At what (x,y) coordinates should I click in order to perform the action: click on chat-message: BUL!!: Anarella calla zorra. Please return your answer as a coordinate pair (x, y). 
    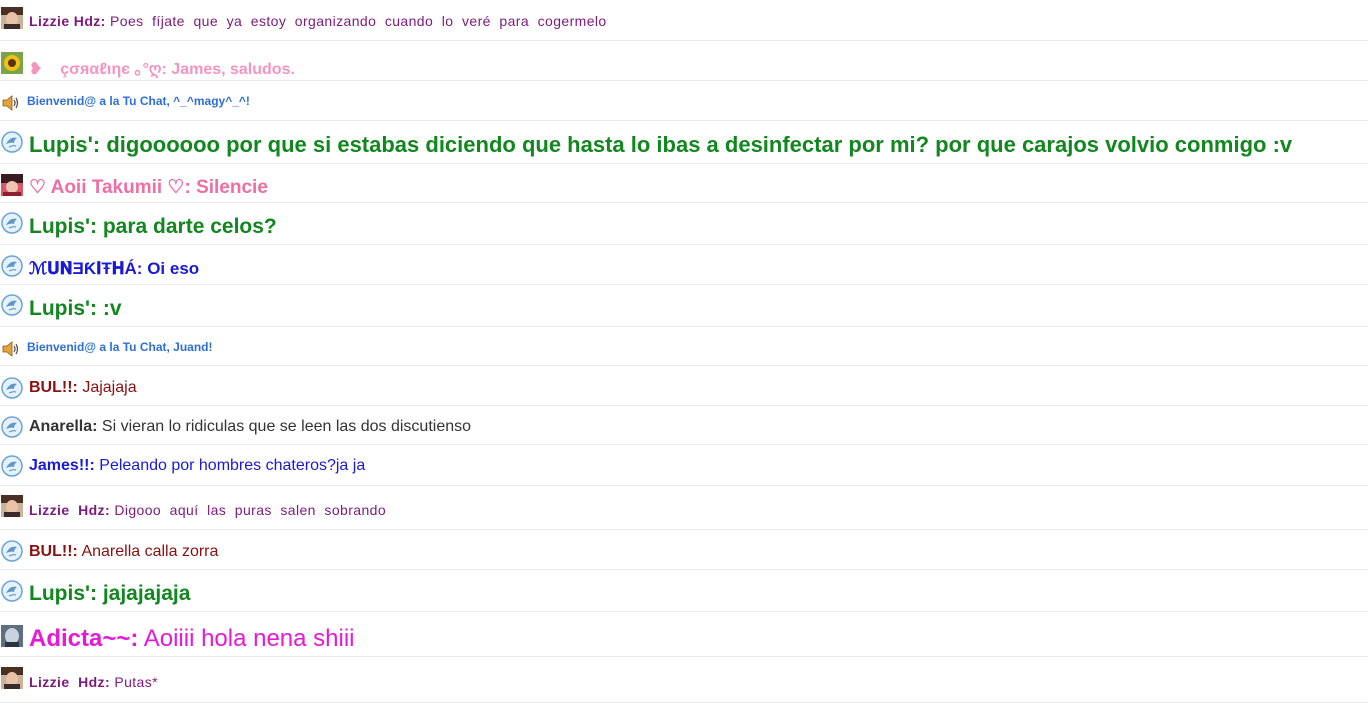
    Looking at the image, I should click on (684, 550).